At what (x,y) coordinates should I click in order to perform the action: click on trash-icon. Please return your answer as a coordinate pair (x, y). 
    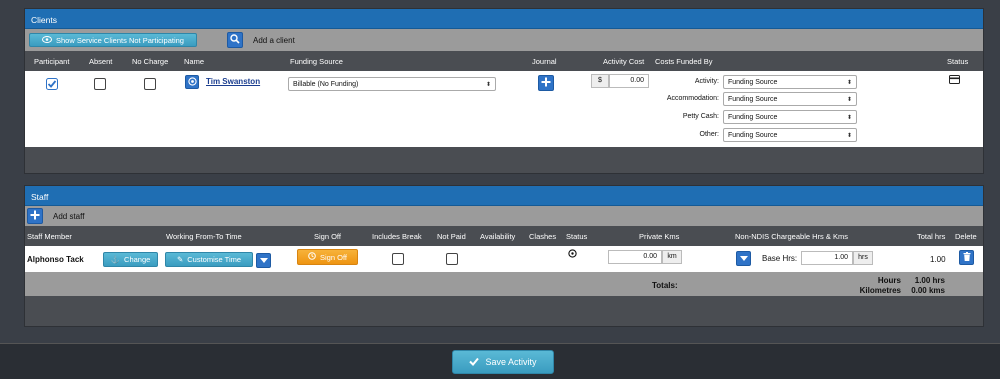
    Looking at the image, I should click on (967, 257).